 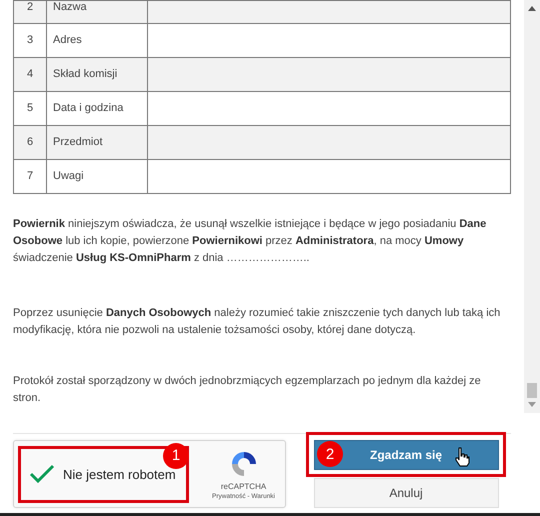 What do you see at coordinates (97, 177) in the screenshot?
I see `row-label: Uwagi` at bounding box center [97, 177].